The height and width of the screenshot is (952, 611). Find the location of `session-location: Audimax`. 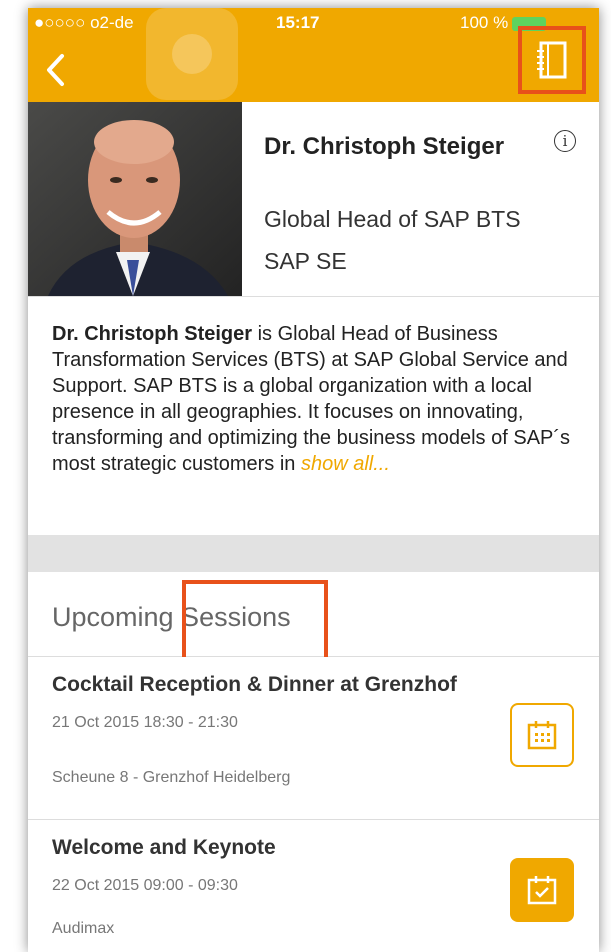

session-location: Audimax is located at coordinates (83, 928).